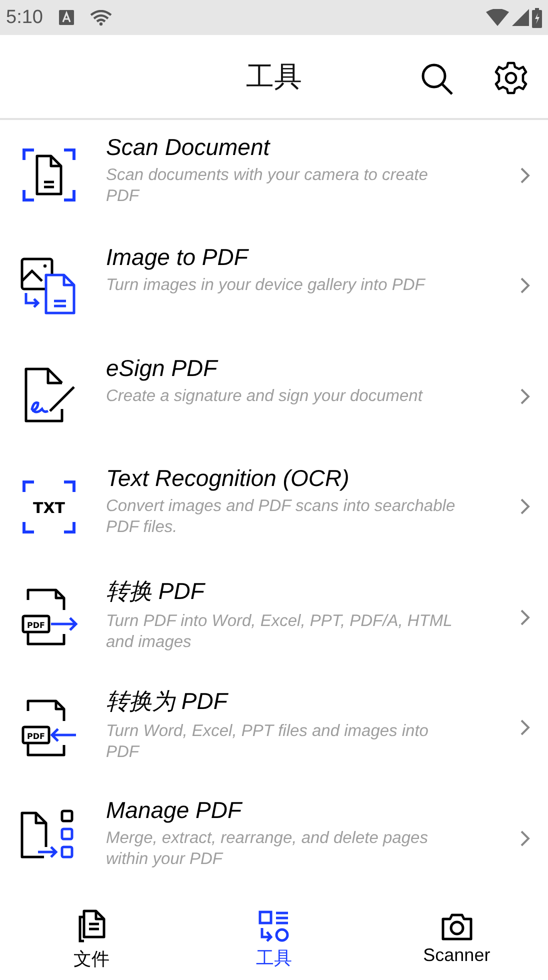 The height and width of the screenshot is (980, 548). Describe the element at coordinates (101, 18) in the screenshot. I see `wifi-icon` at that location.